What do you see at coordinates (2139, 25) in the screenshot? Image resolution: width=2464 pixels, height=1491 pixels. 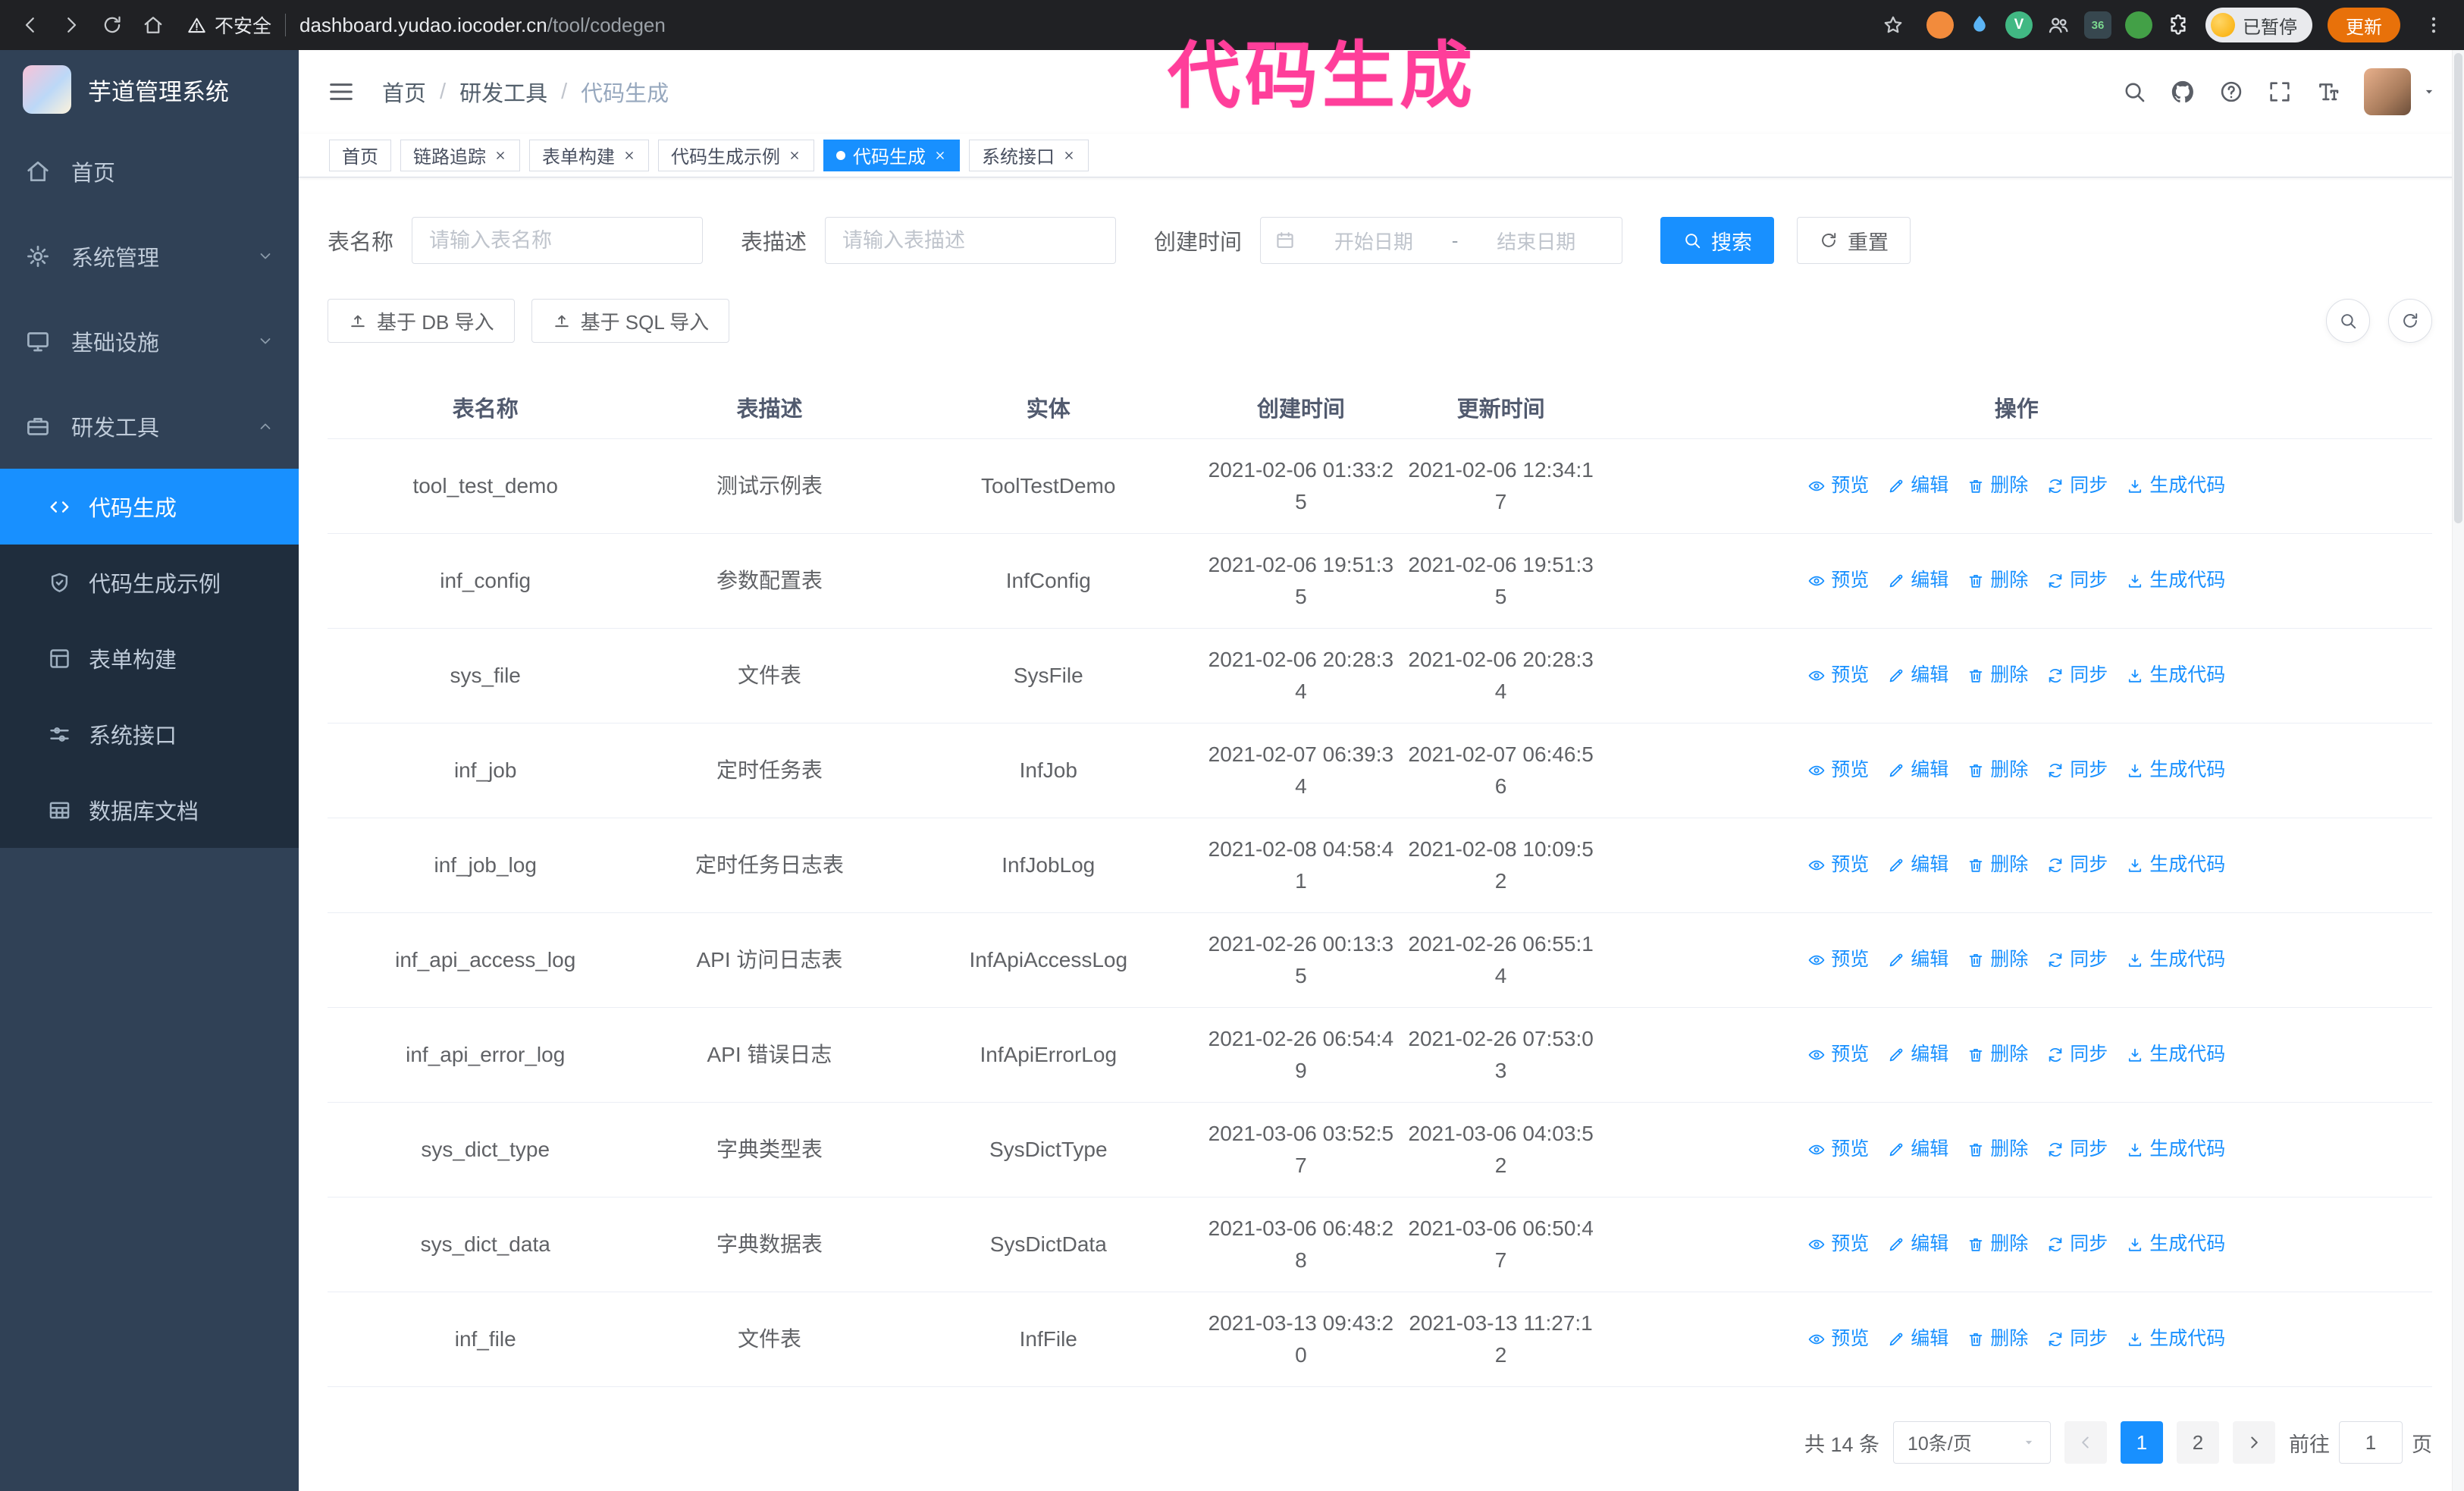 I see `extension-icon-leaf` at bounding box center [2139, 25].